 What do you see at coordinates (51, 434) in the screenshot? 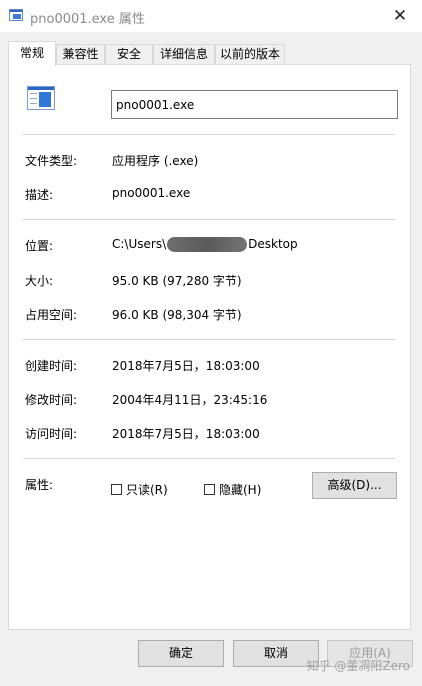
I see `accessed-label: 访问时间:` at bounding box center [51, 434].